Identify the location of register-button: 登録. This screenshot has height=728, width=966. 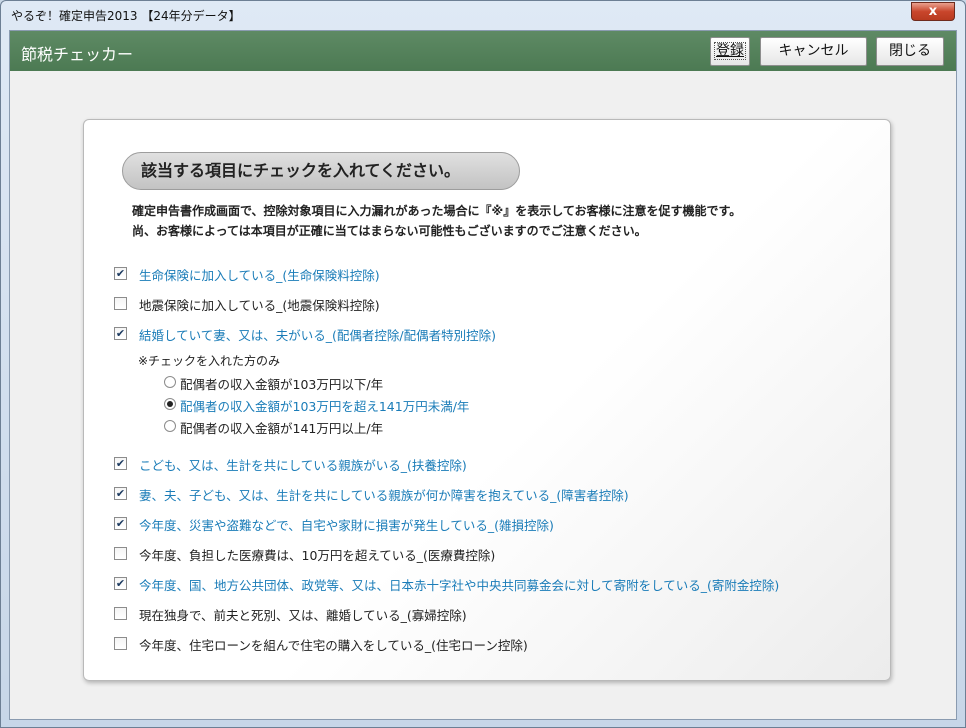
(730, 51).